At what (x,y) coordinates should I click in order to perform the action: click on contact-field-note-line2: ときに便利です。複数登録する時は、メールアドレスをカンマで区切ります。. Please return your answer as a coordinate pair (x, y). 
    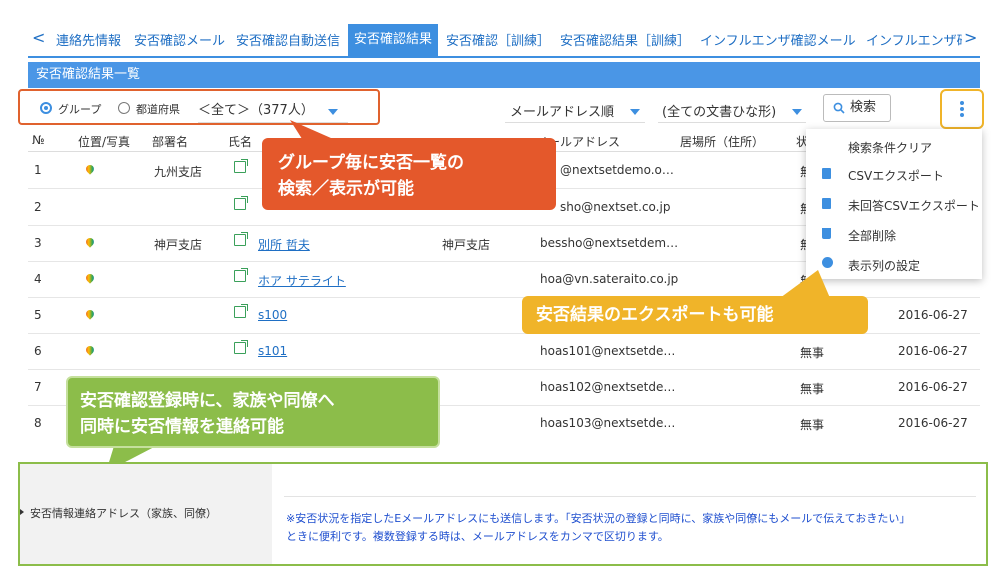
    Looking at the image, I should click on (477, 536).